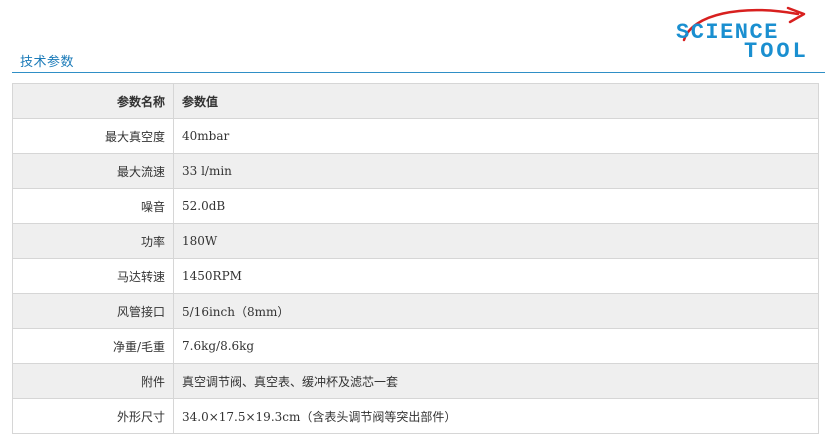 The height and width of the screenshot is (446, 831). I want to click on row-value-cell: 真空调节阀、真空表、缓冲杯及滤芯一套, so click(496, 381).